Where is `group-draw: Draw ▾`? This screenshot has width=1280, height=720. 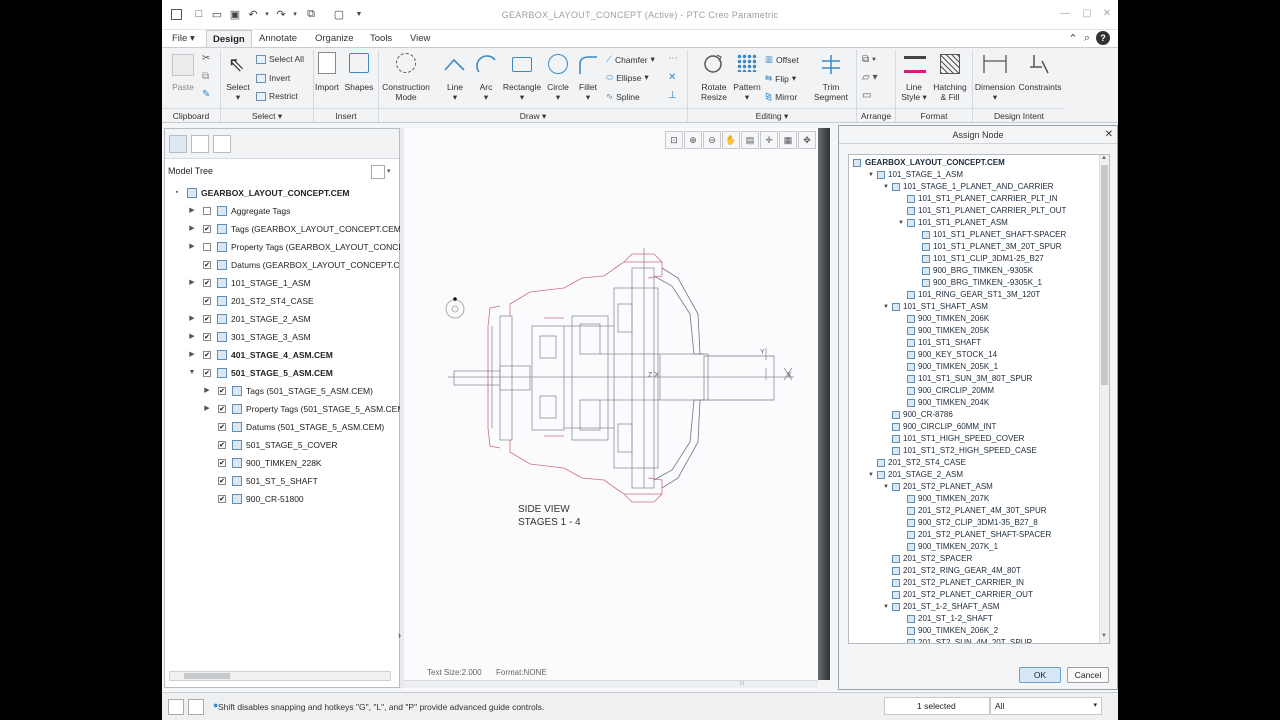
group-draw: Draw ▾ is located at coordinates (533, 115).